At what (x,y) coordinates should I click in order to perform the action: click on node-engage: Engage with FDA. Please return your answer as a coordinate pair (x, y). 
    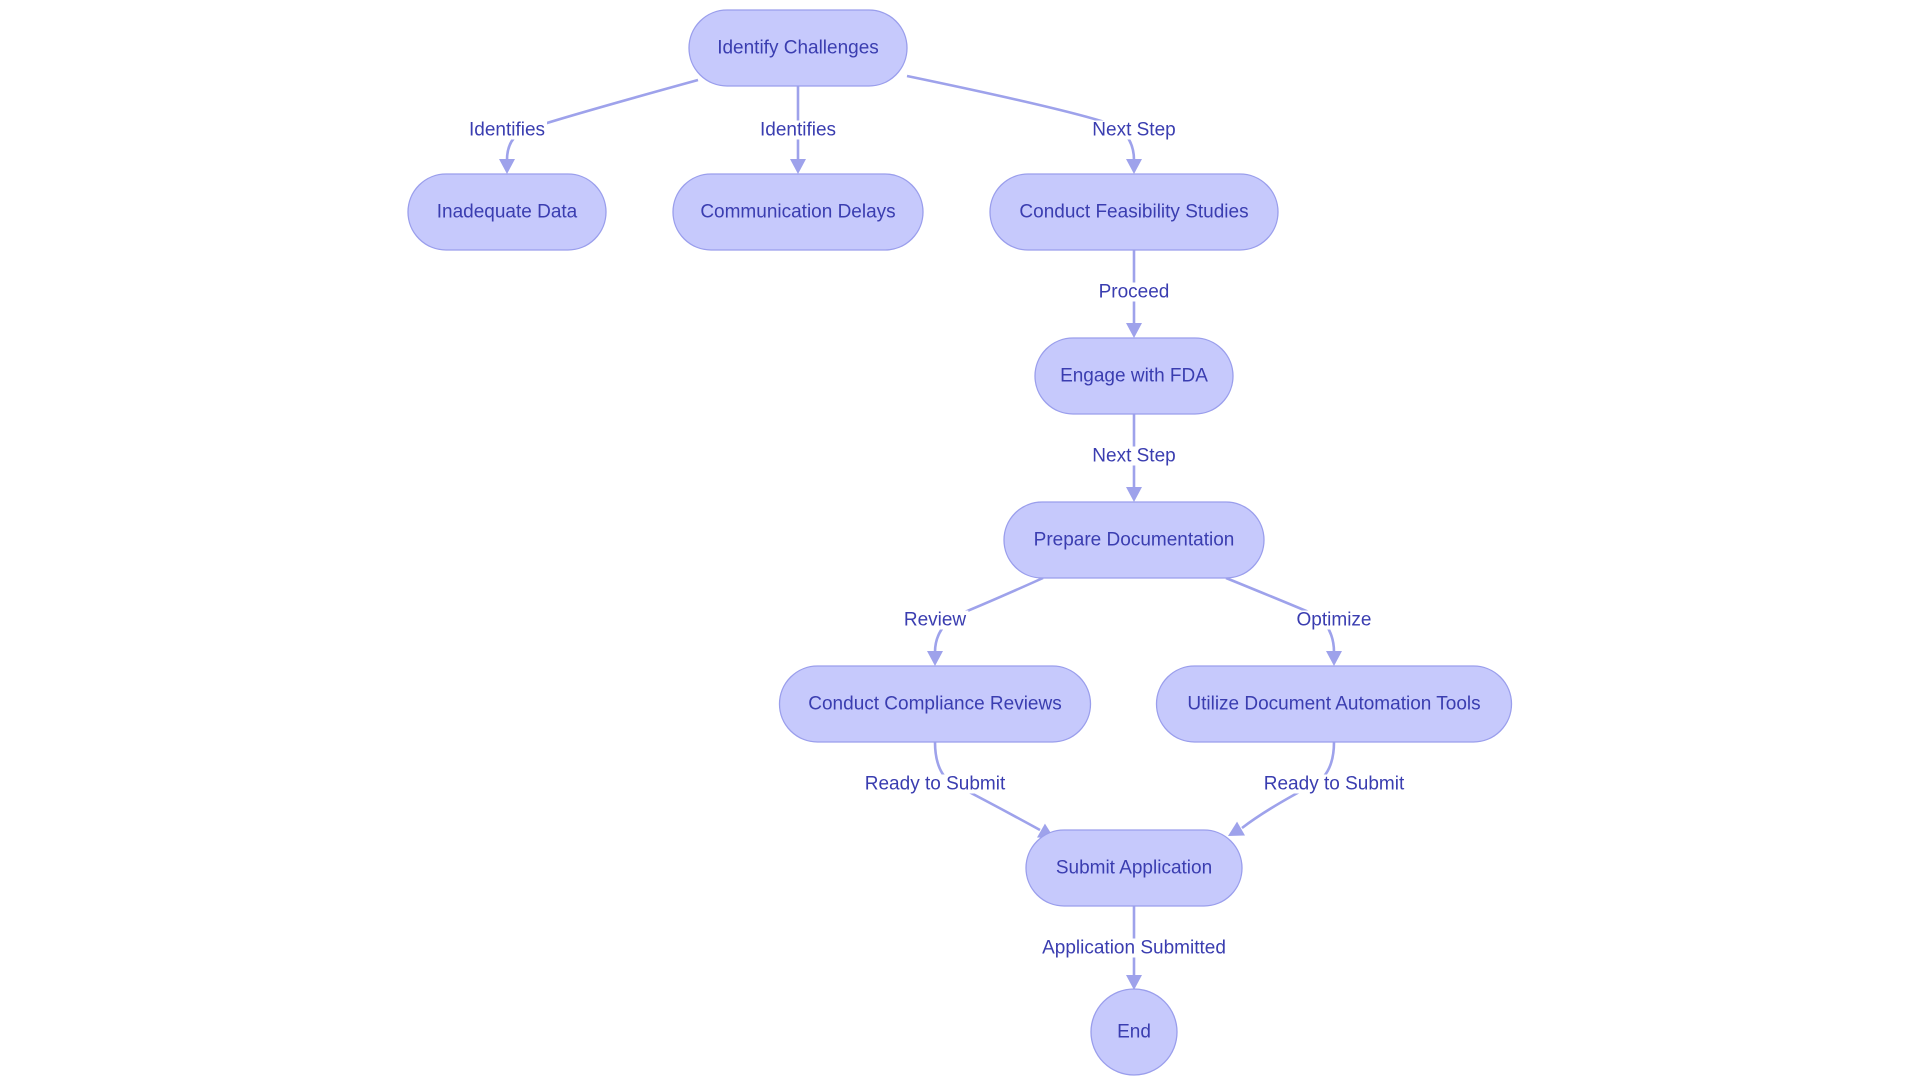
    Looking at the image, I should click on (1134, 376).